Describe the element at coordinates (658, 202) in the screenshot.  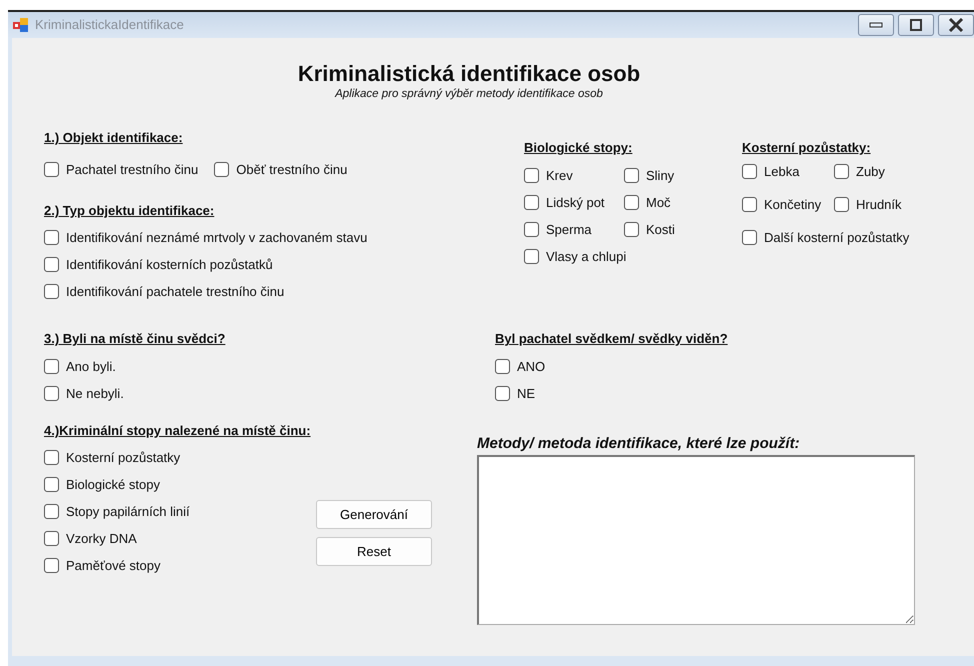
I see `checkbox-label: Moč` at that location.